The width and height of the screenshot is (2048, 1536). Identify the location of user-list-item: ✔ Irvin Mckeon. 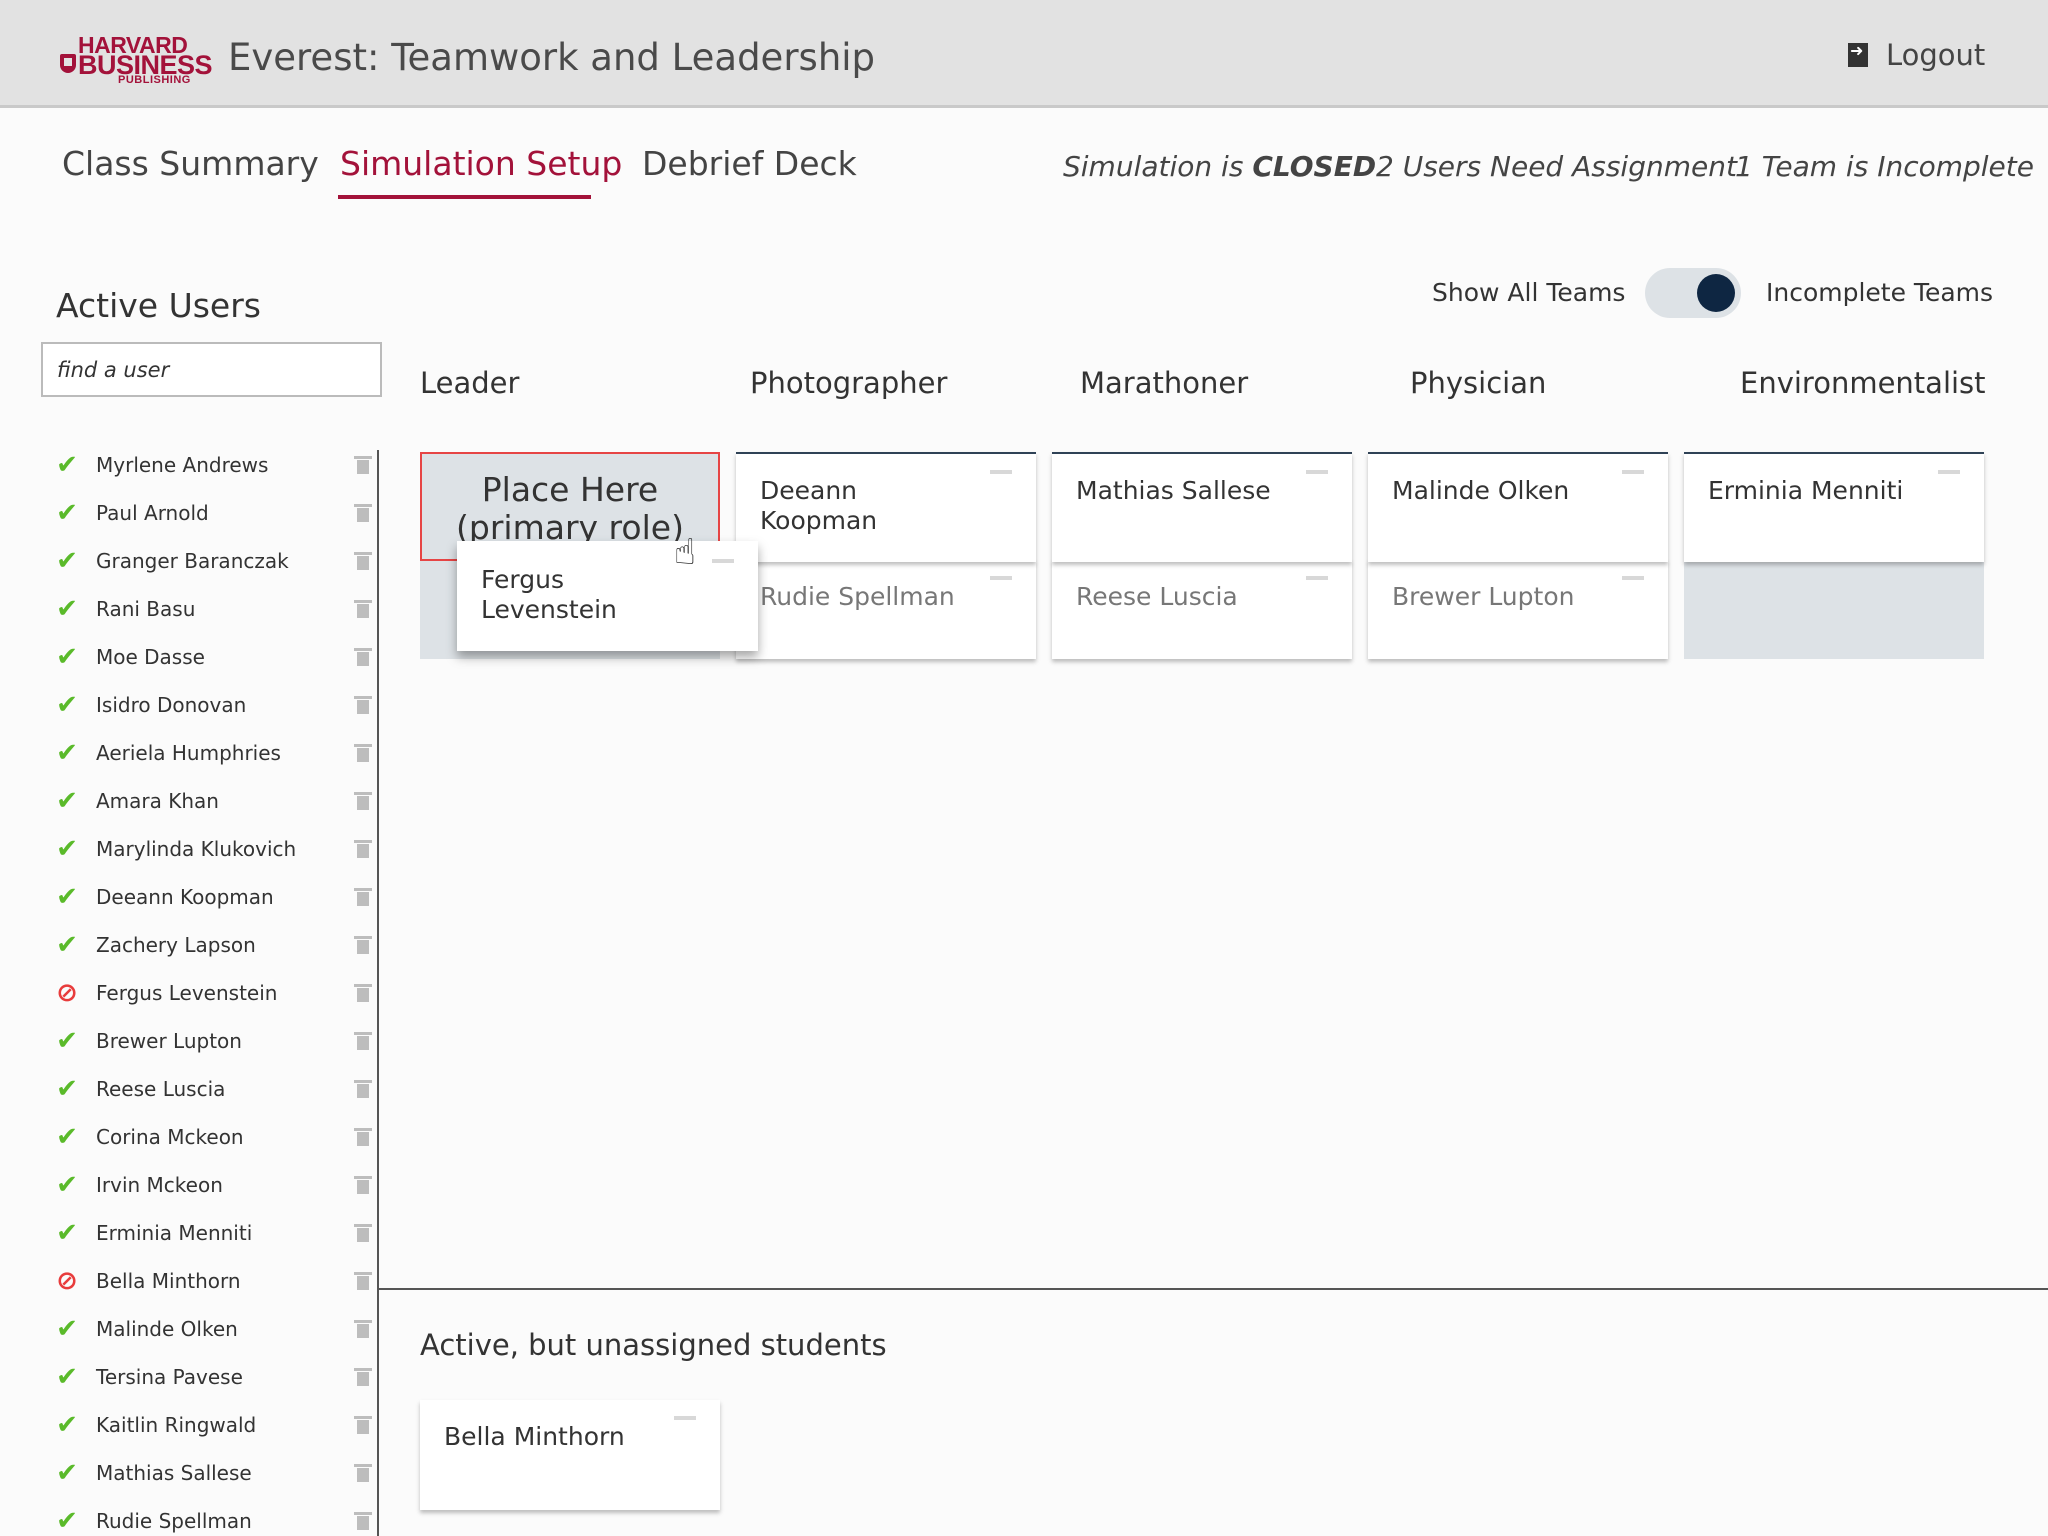
(212, 1185).